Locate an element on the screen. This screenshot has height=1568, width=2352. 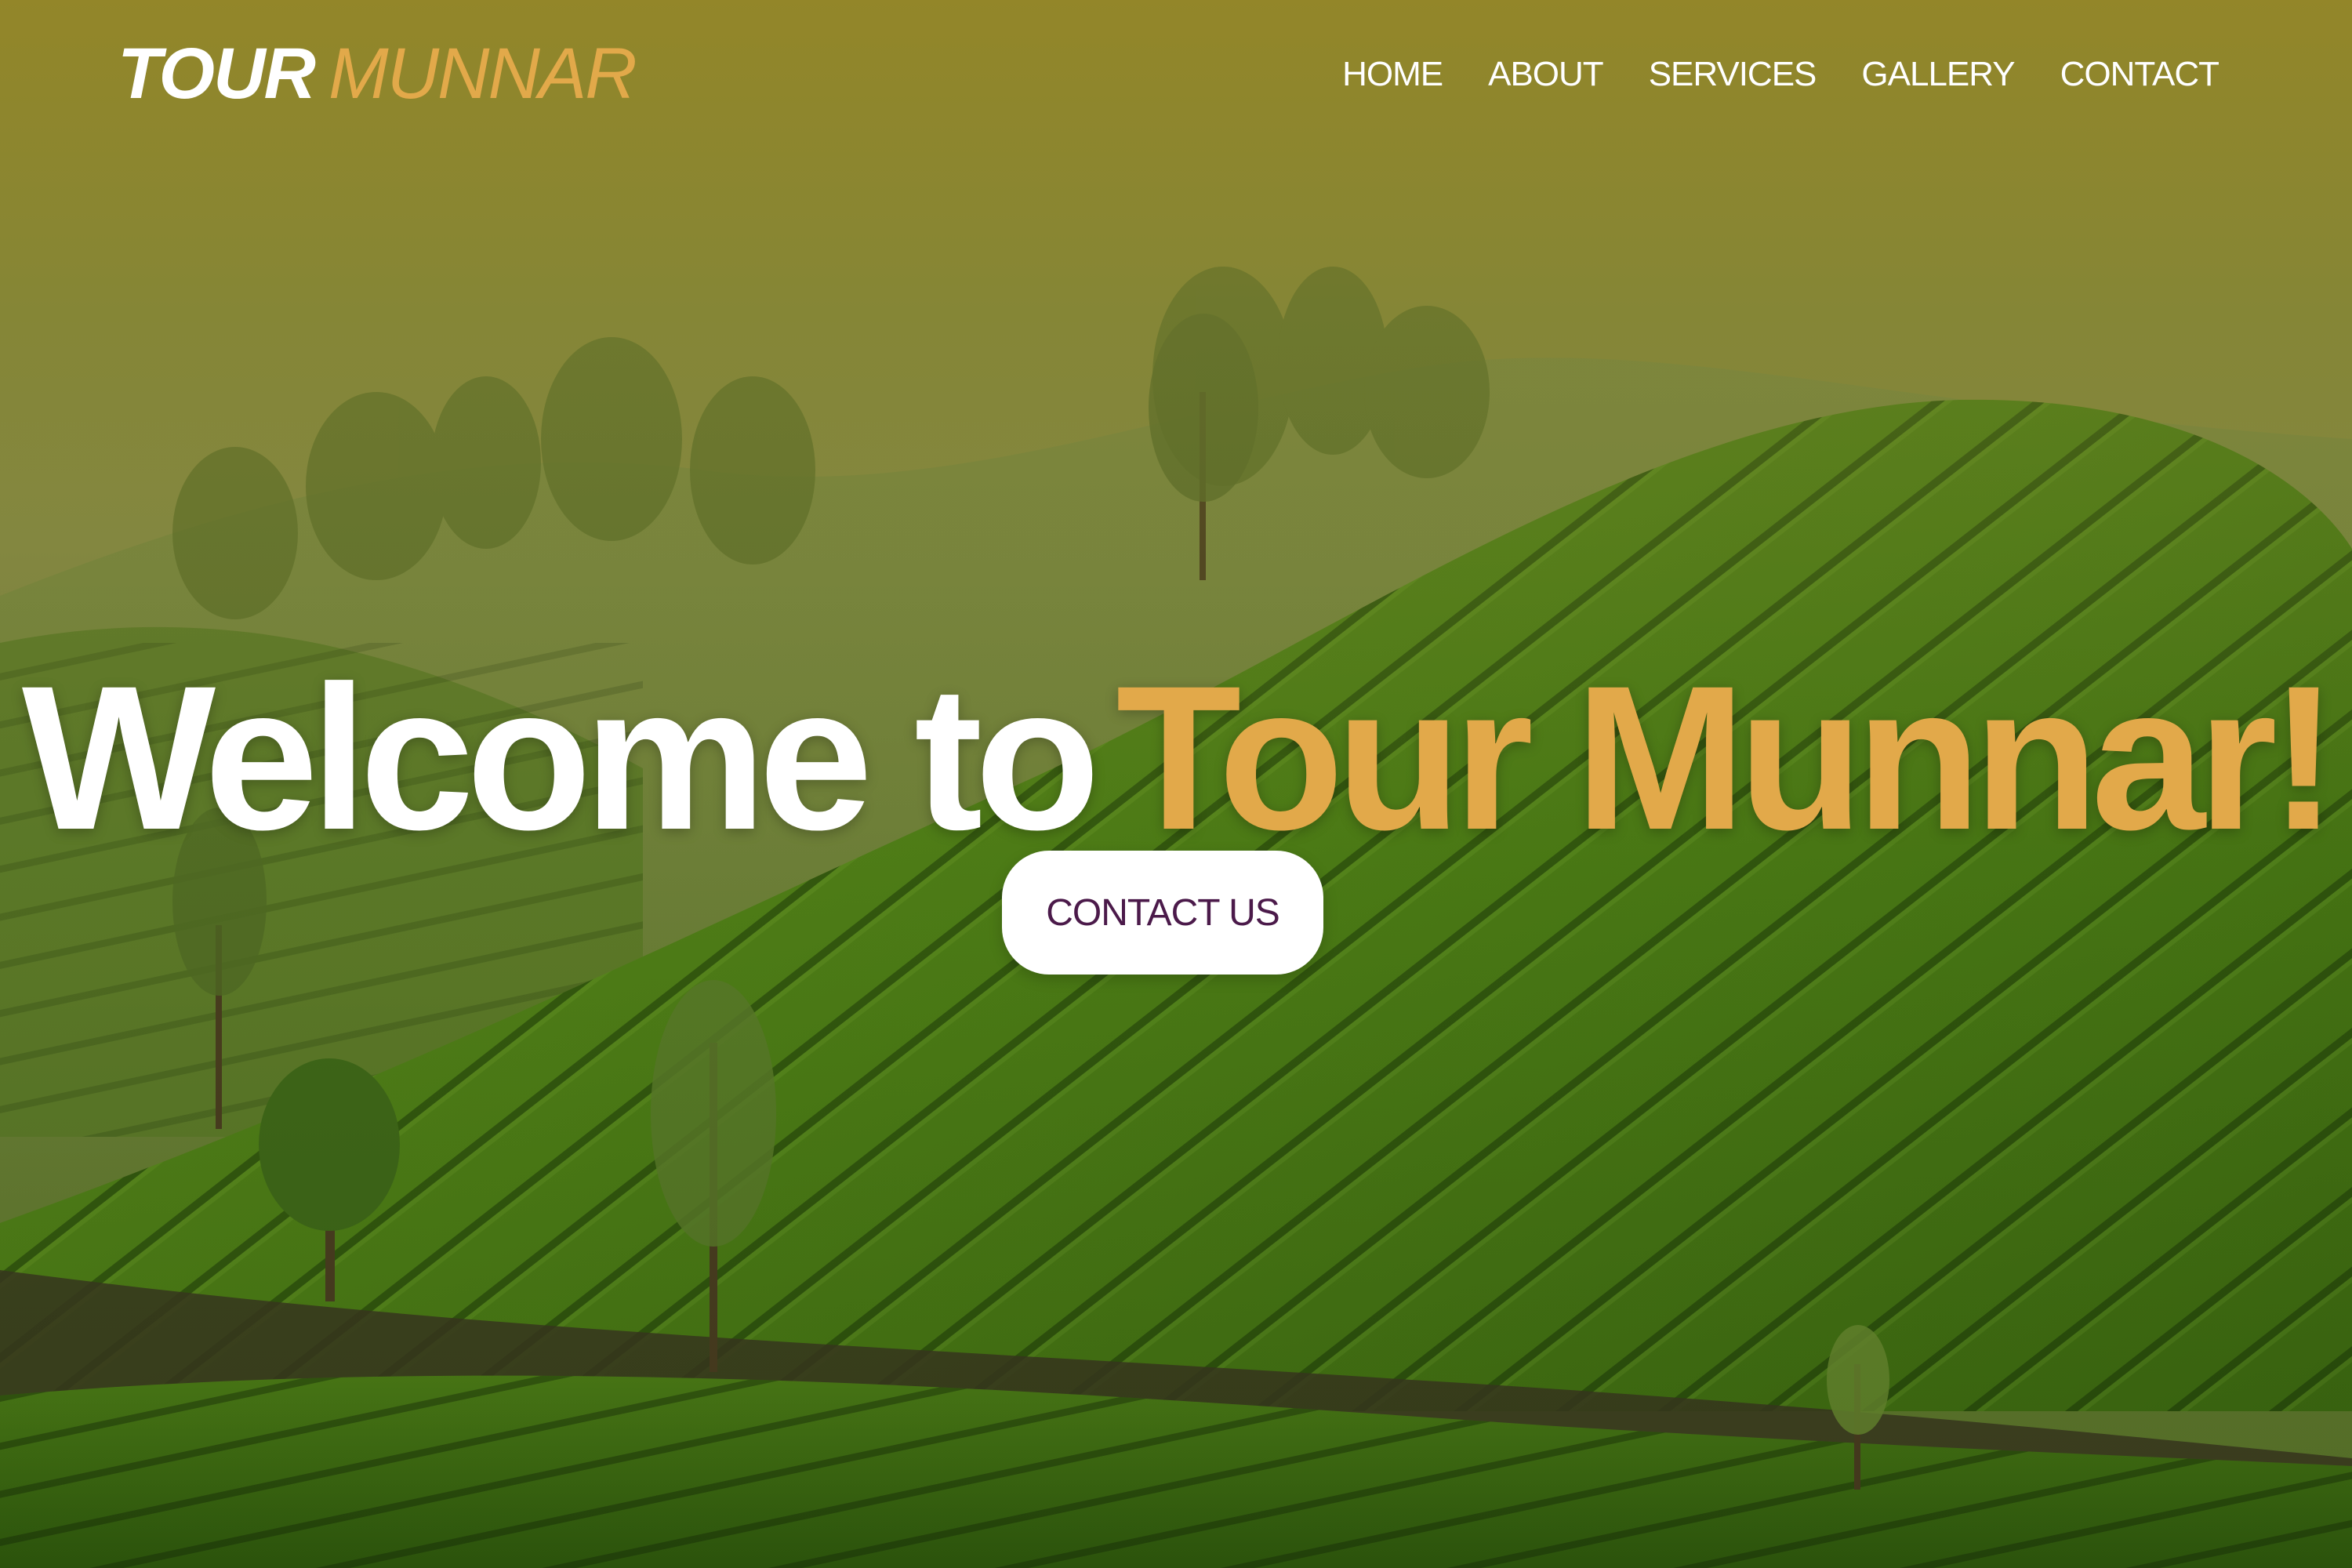
hero-title: Welcome to Tour Munnar! is located at coordinates (1176, 758).